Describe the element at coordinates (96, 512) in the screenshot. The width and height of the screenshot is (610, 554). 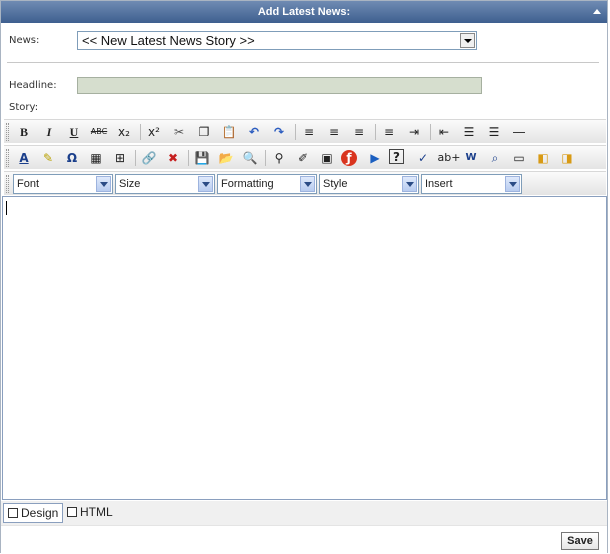
I see `tab-html-label: HTML` at that location.